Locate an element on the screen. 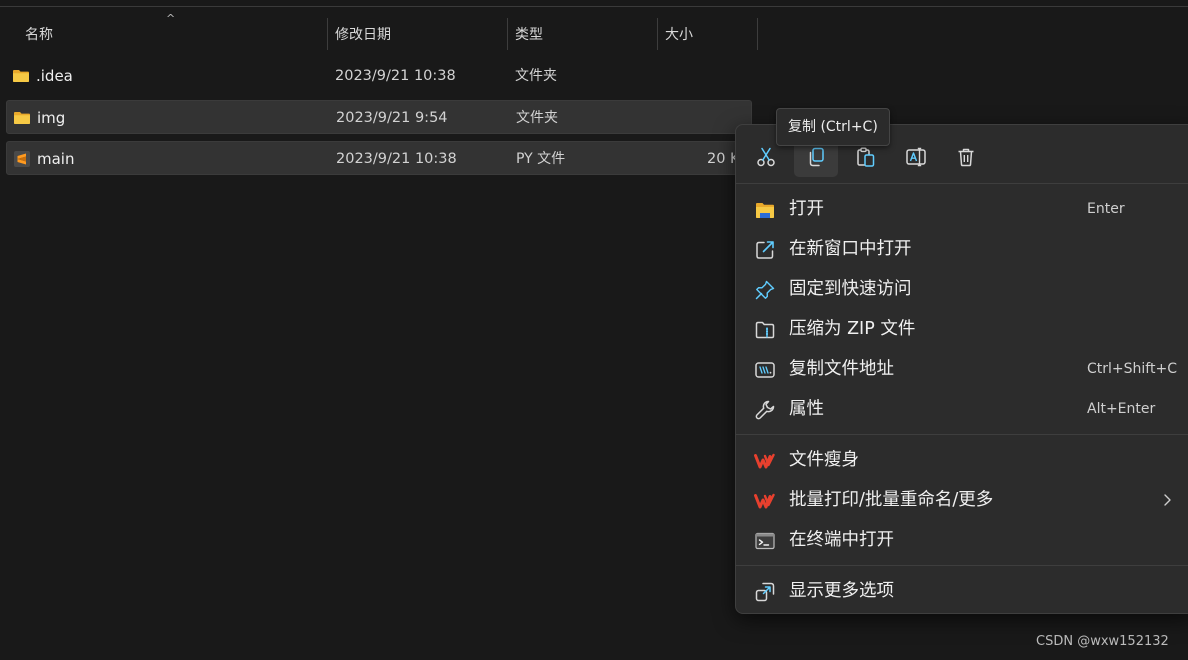 The image size is (1188, 660). file-row-idea: .idea 2023/9/21 10:38 文件夹 is located at coordinates (379, 76).